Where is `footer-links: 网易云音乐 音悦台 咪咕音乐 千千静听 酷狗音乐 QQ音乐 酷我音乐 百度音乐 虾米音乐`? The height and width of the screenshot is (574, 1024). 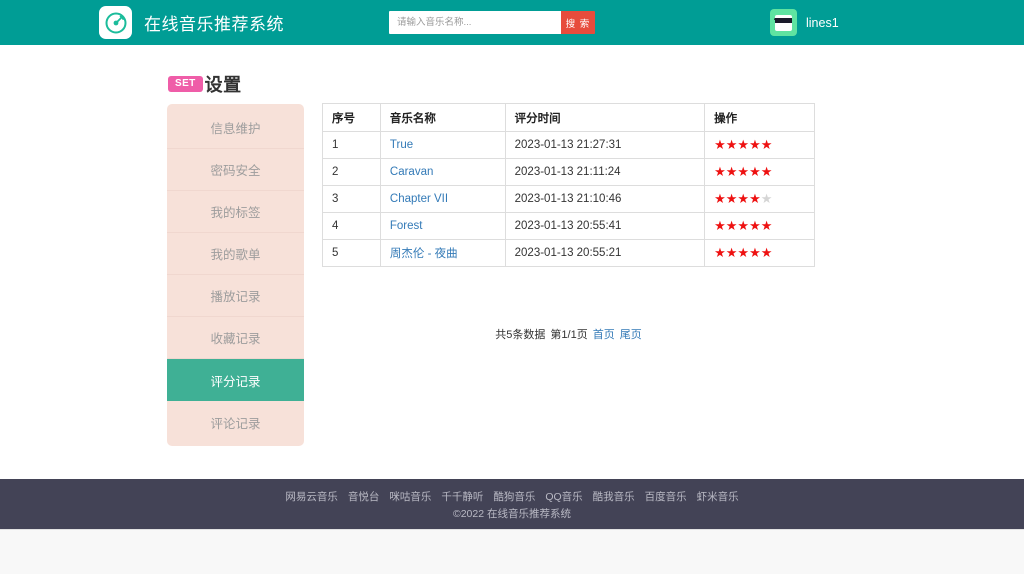 footer-links: 网易云音乐 音悦台 咪咕音乐 千千静听 酷狗音乐 QQ音乐 酷我音乐 百度音乐 虾米音乐 is located at coordinates (512, 497).